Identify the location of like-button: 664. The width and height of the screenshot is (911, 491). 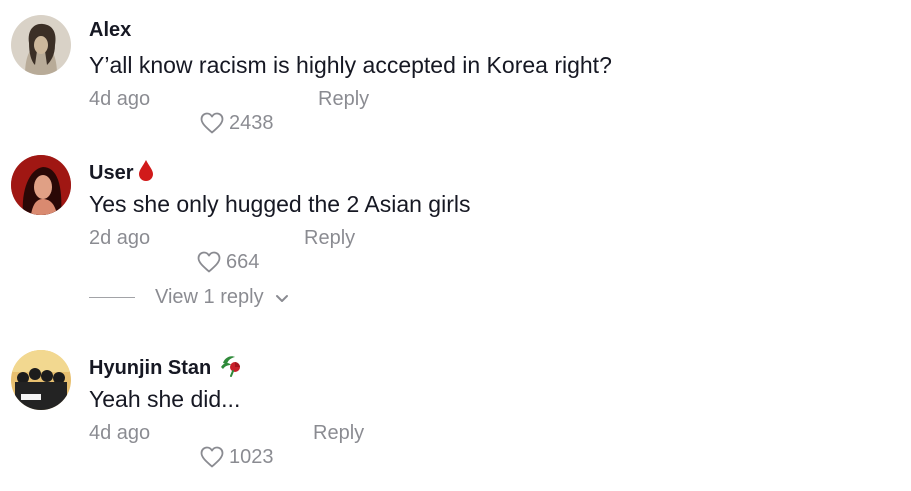
(227, 262).